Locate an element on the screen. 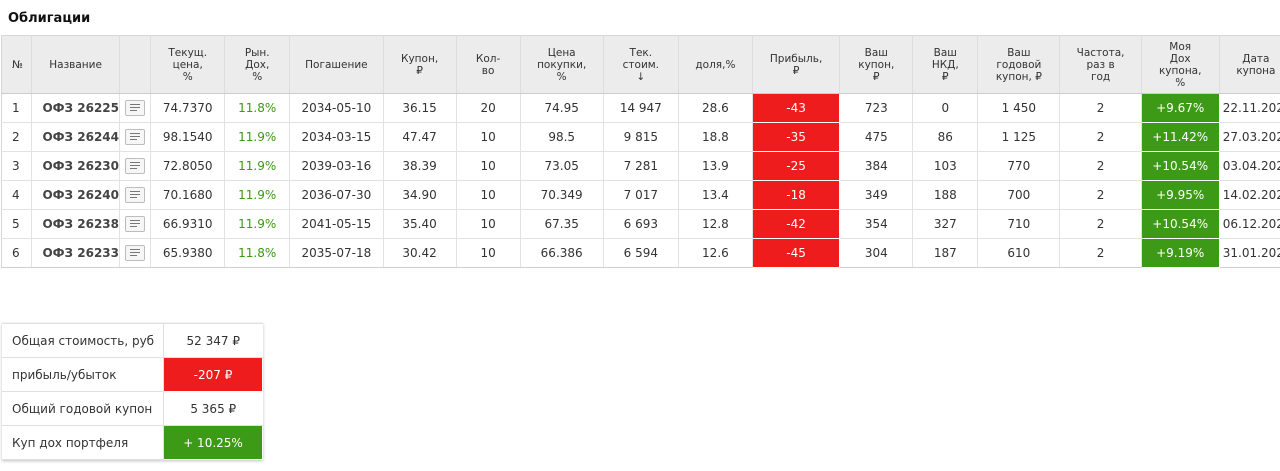 This screenshot has height=471, width=1280. header-number: № is located at coordinates (17, 64).